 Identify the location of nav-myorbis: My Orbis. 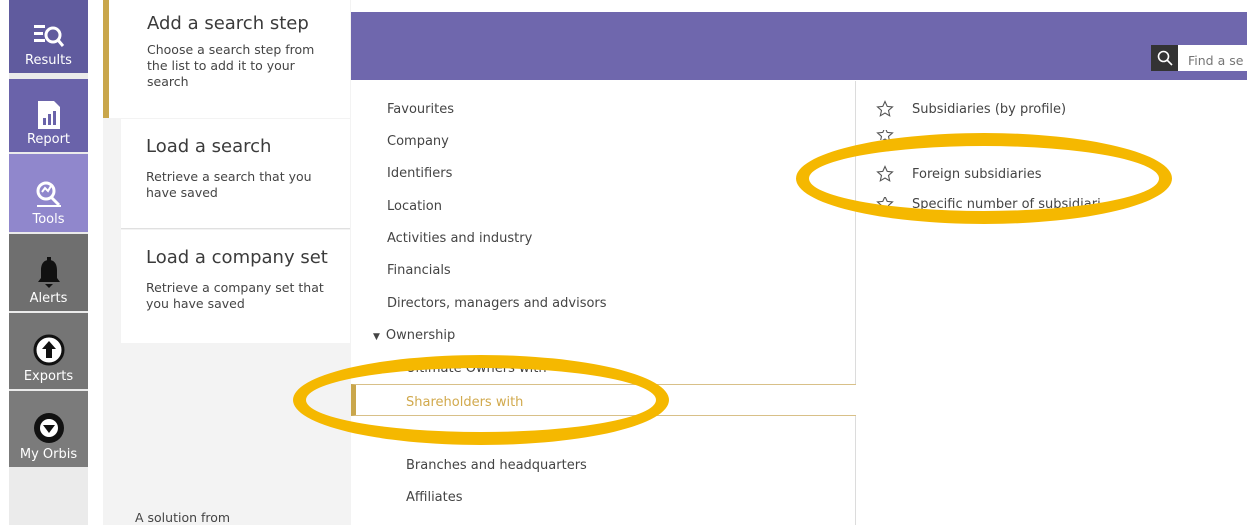
(48, 429).